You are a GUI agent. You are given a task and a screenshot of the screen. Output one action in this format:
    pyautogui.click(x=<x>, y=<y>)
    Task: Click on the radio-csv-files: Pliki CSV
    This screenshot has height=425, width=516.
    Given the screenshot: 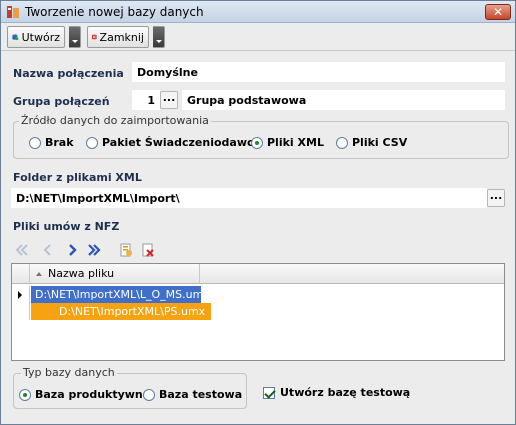 What is the action you would take?
    pyautogui.click(x=371, y=142)
    